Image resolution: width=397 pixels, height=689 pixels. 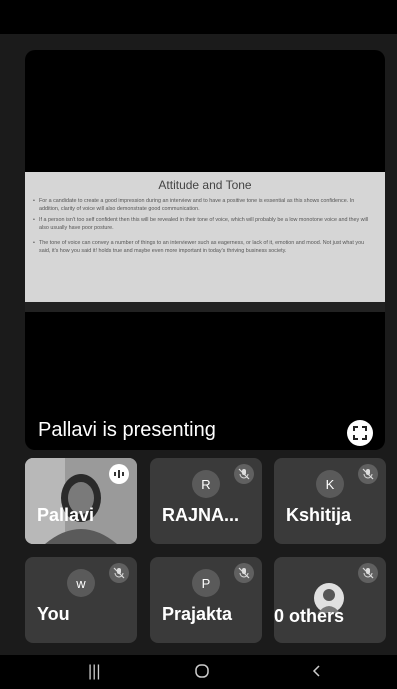 I want to click on speaking-indicator, so click(x=119, y=474).